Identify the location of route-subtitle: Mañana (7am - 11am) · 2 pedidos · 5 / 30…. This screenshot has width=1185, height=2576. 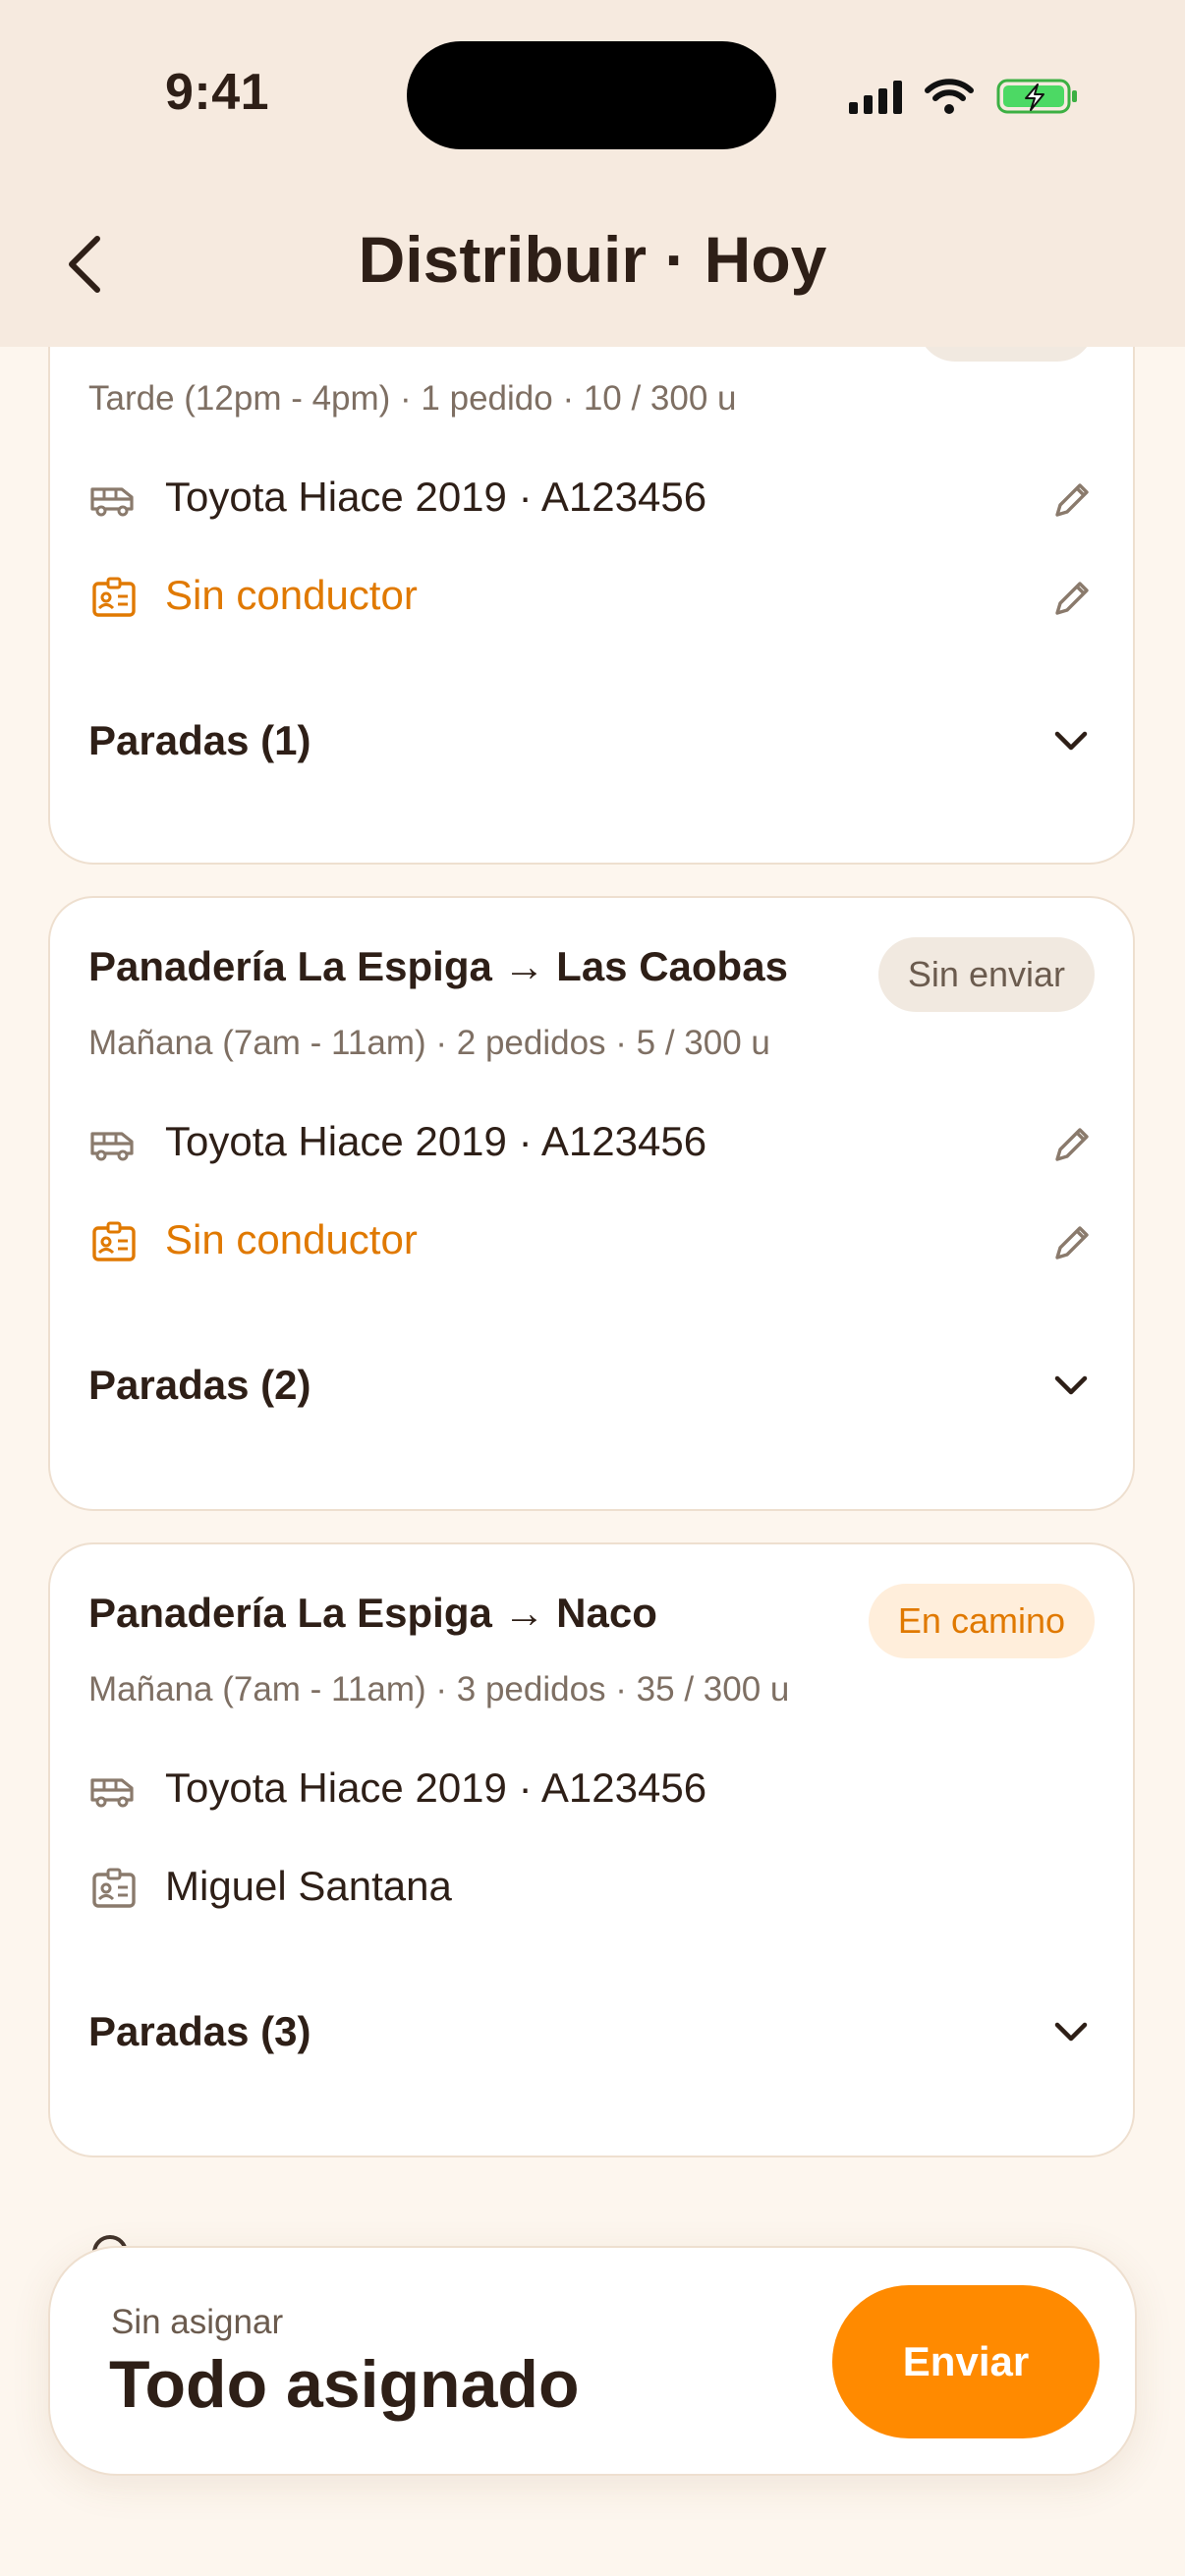
(429, 1043).